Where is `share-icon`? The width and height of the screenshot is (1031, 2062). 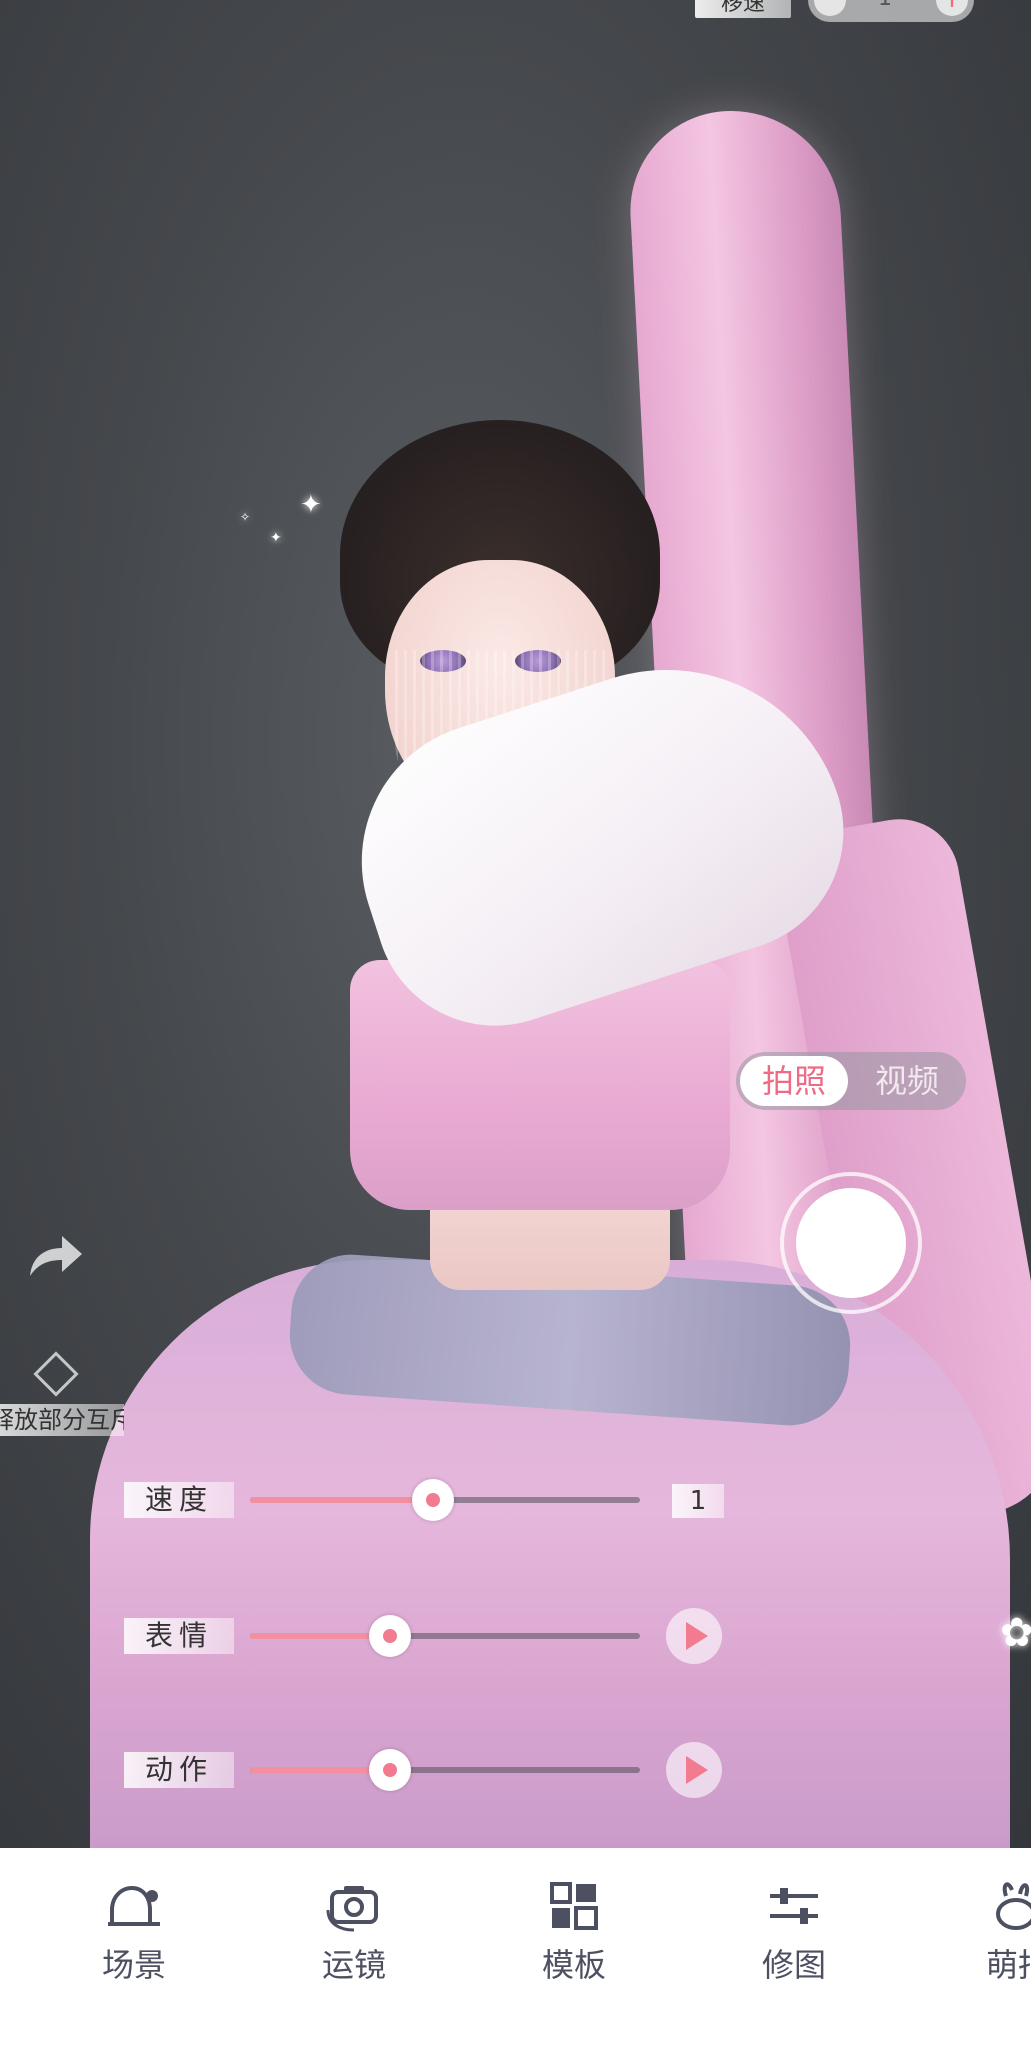 share-icon is located at coordinates (55, 1256).